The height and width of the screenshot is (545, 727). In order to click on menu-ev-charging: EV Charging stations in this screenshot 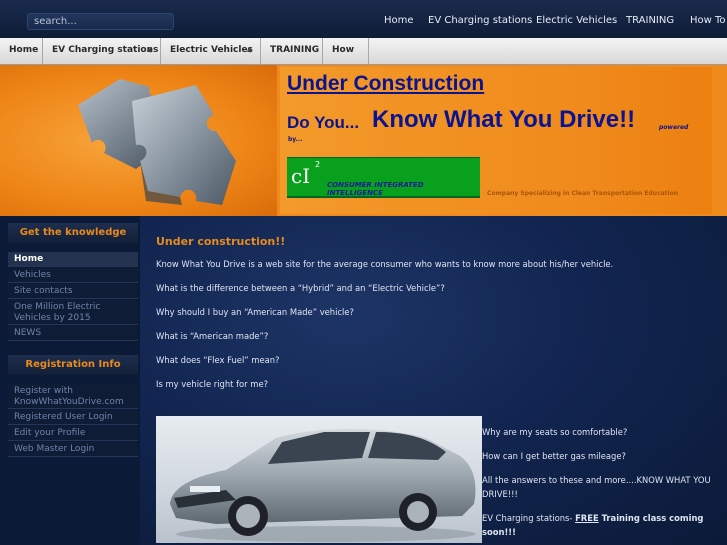, I will do `click(102, 51)`.